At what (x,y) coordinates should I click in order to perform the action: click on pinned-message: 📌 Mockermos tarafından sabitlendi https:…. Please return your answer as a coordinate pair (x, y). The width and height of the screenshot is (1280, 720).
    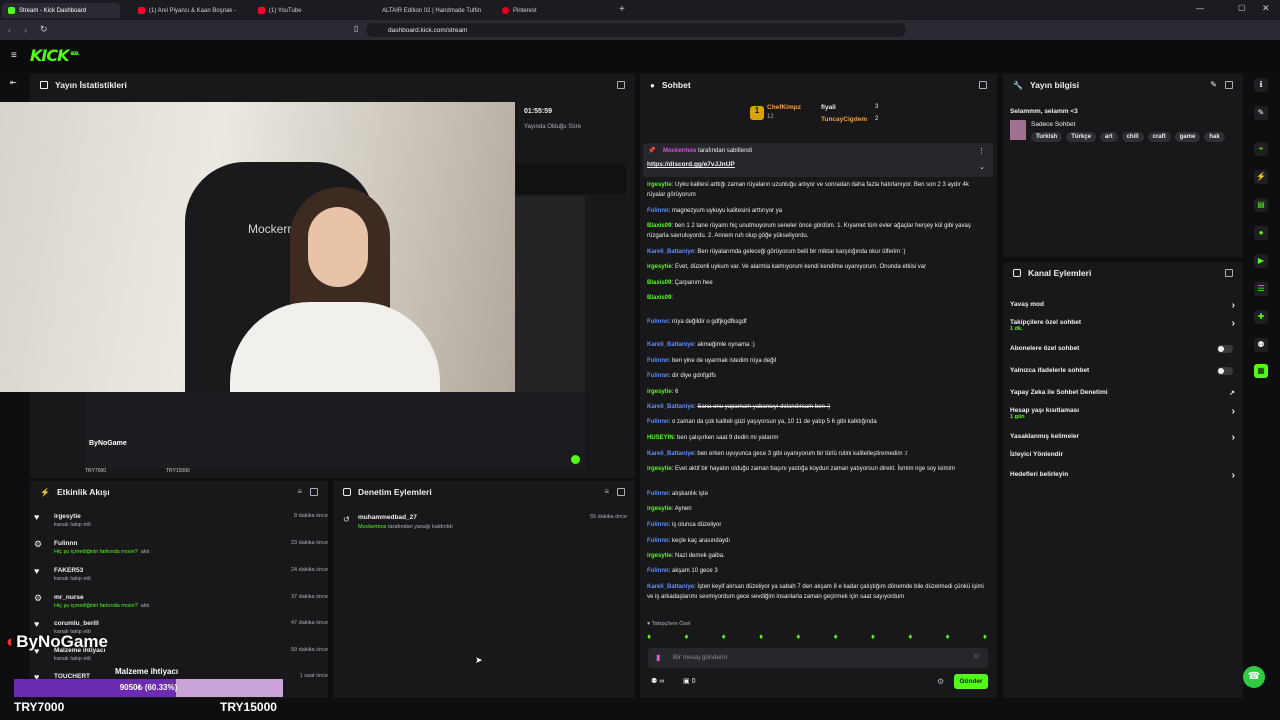
    Looking at the image, I should click on (818, 160).